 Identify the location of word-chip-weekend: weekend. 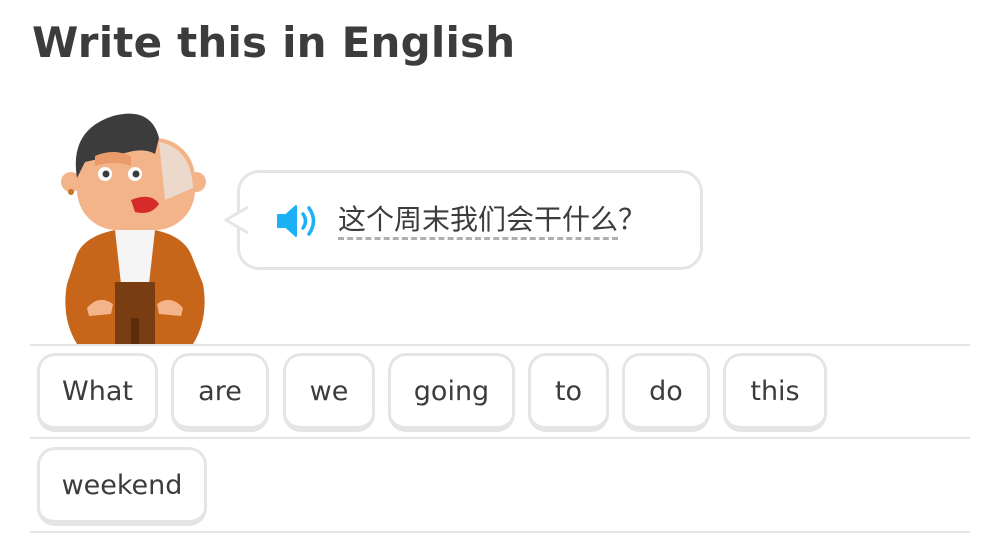
(122, 486).